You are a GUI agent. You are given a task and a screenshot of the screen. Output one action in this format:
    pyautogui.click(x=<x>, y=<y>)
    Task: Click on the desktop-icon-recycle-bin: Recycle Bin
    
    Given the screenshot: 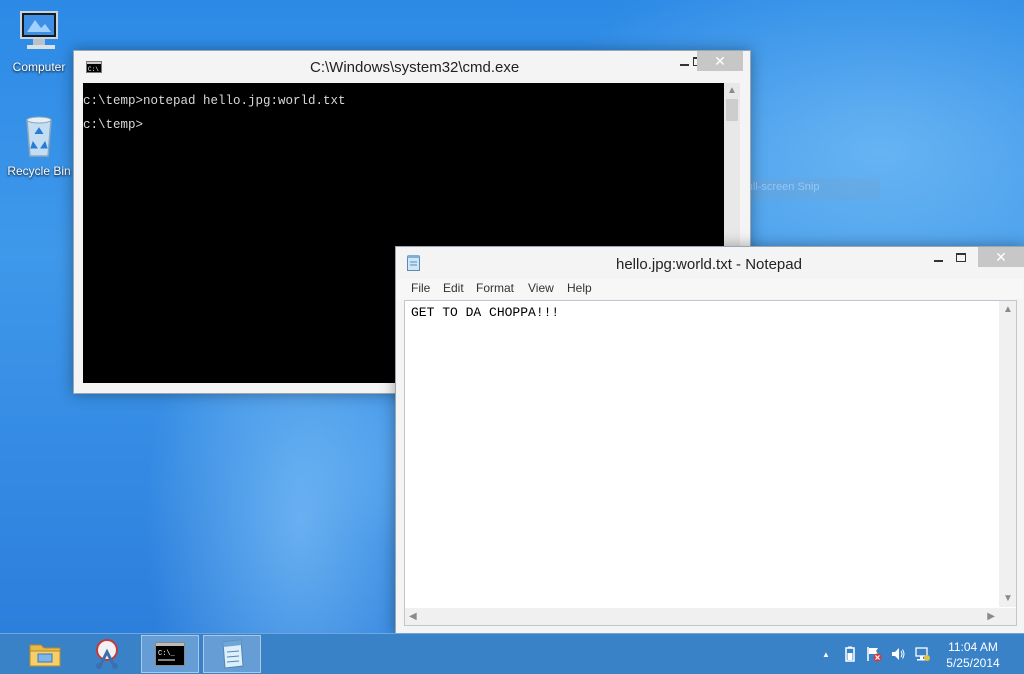 What is the action you would take?
    pyautogui.click(x=39, y=145)
    